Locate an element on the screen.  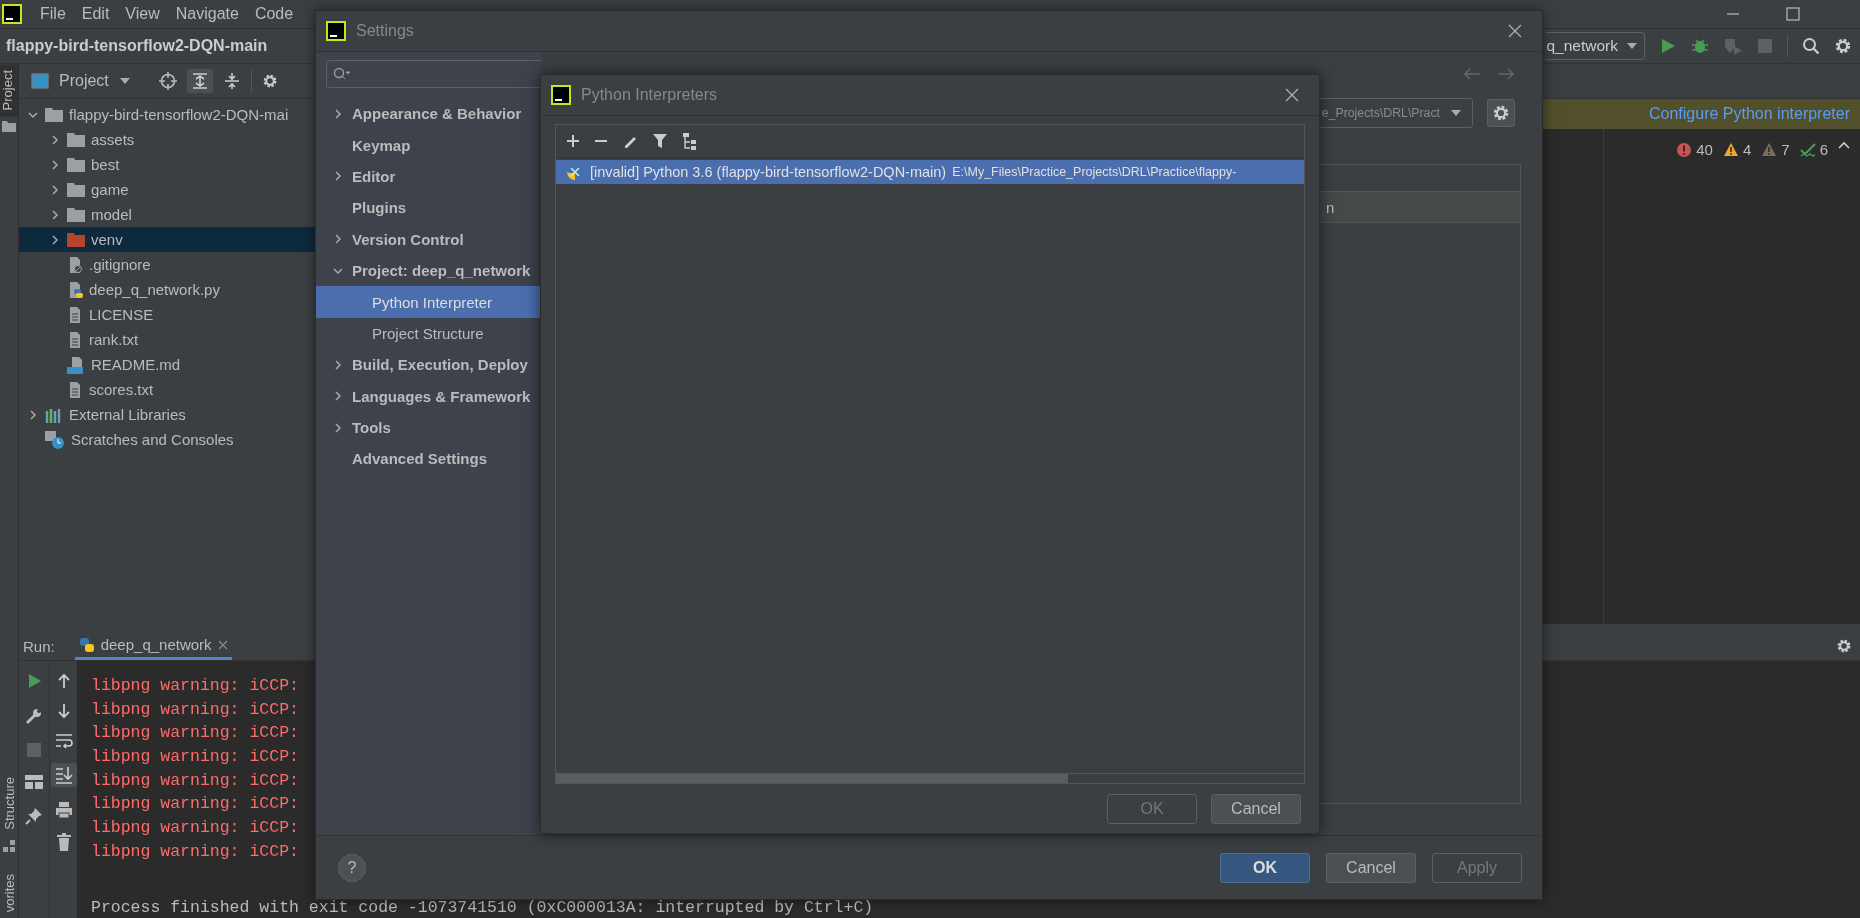
arrow-up-icon is located at coordinates (63, 681).